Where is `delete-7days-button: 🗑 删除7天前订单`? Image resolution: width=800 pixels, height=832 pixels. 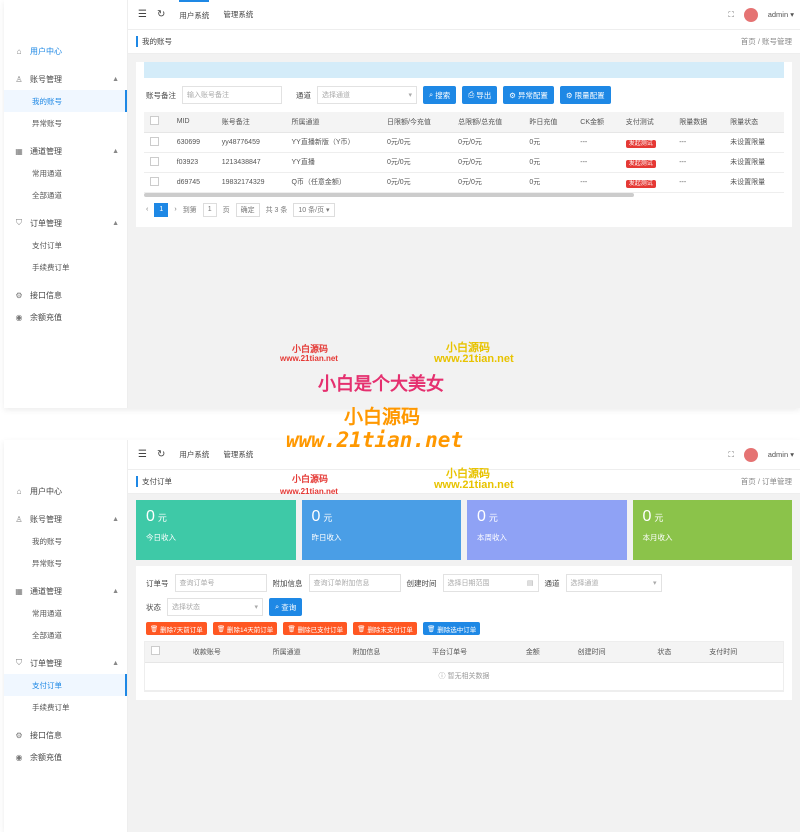 delete-7days-button: 🗑 删除7天前订单 is located at coordinates (176, 628).